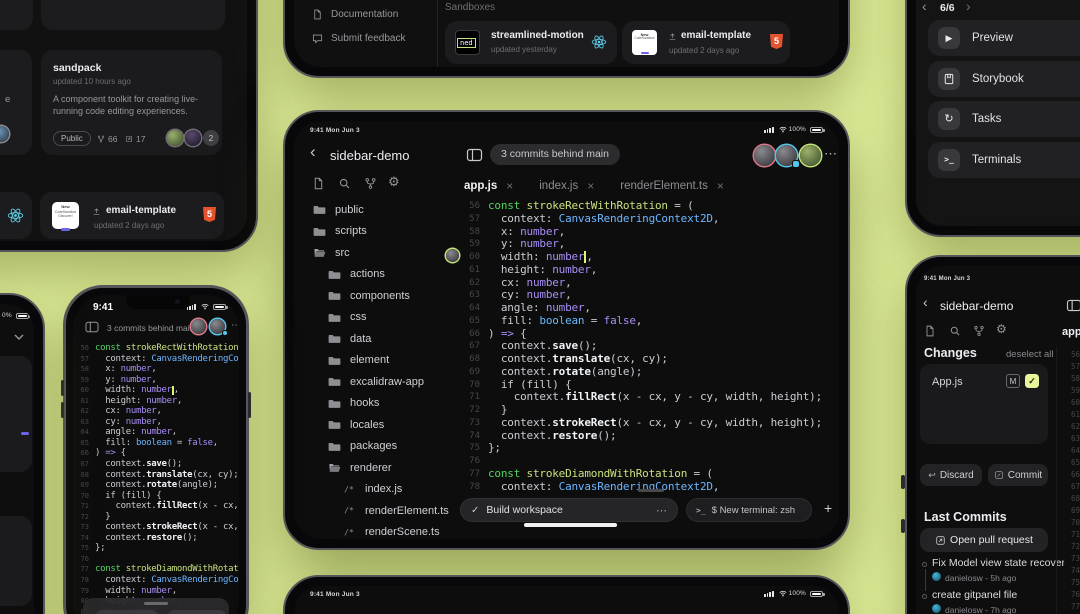 This screenshot has width=1080, height=614. What do you see at coordinates (947, 382) in the screenshot?
I see `changed-file-name: App.js` at bounding box center [947, 382].